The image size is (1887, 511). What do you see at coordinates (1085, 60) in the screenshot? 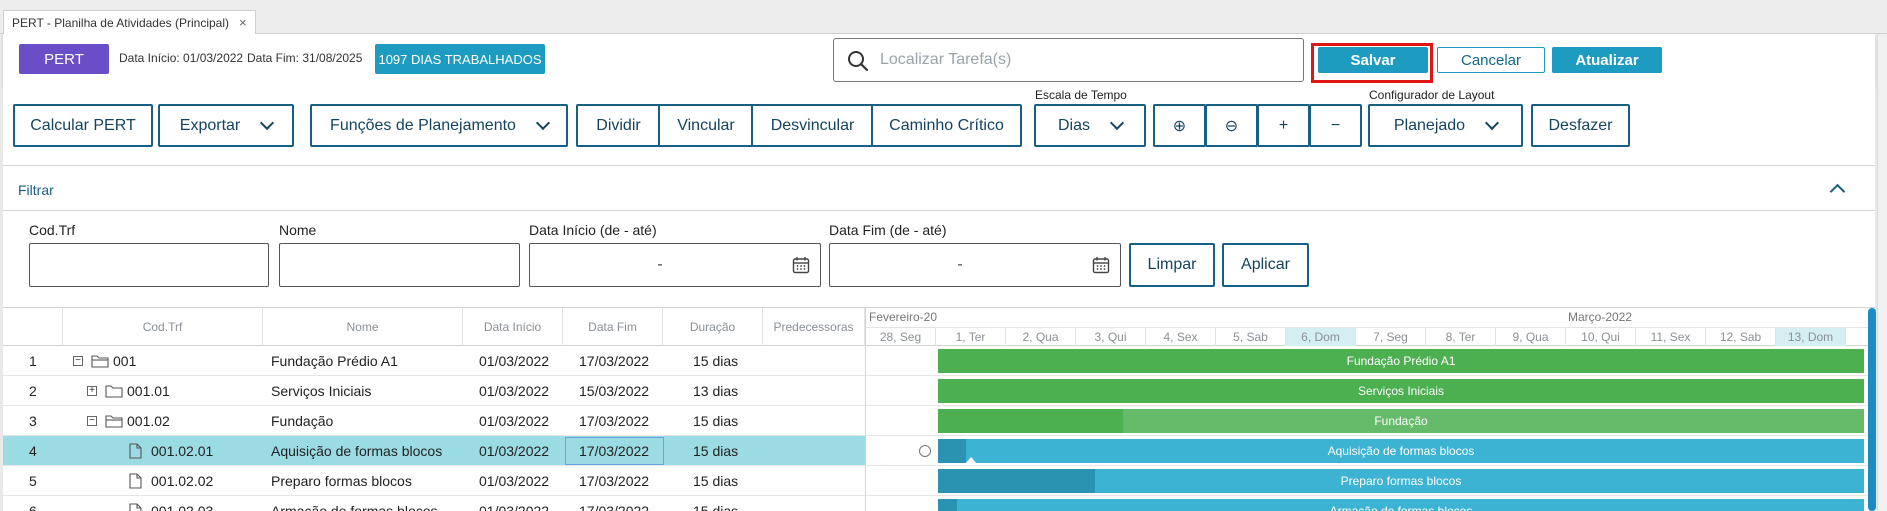
I see `search-input` at bounding box center [1085, 60].